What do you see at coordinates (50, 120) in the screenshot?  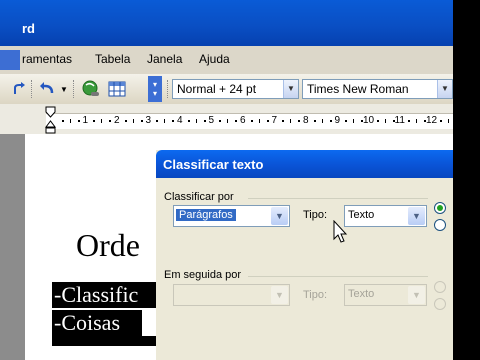 I see `indent-marker-icon` at bounding box center [50, 120].